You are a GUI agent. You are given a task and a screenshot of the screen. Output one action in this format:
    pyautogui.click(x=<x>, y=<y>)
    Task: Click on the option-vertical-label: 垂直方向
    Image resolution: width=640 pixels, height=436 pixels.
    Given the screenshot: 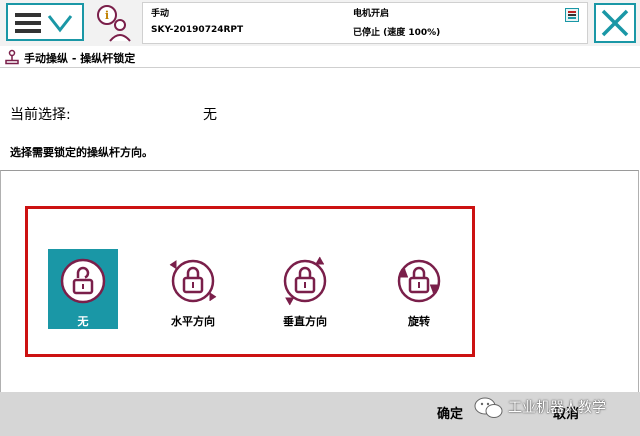 What is the action you would take?
    pyautogui.click(x=305, y=321)
    